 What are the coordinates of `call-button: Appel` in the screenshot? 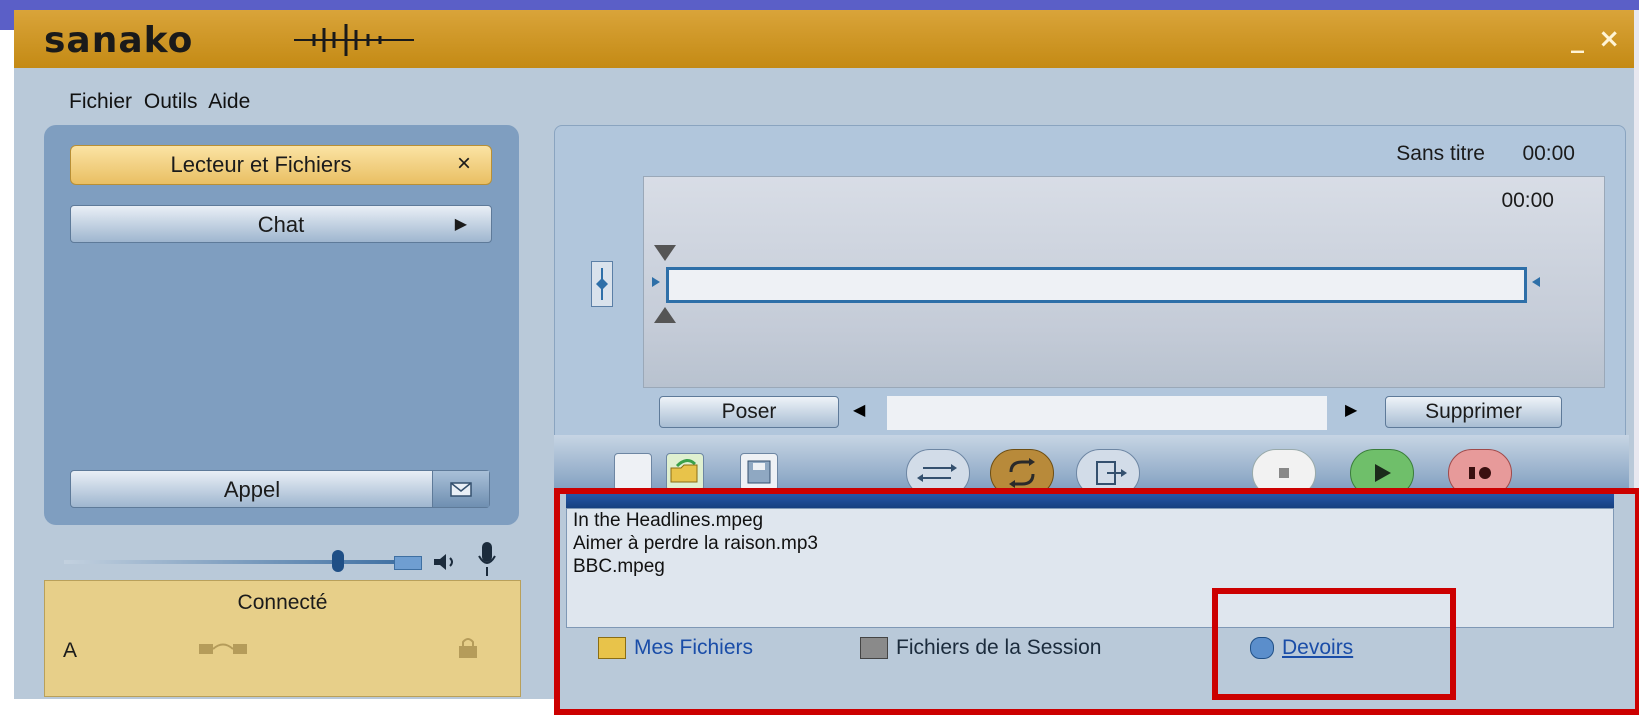 It's located at (280, 489).